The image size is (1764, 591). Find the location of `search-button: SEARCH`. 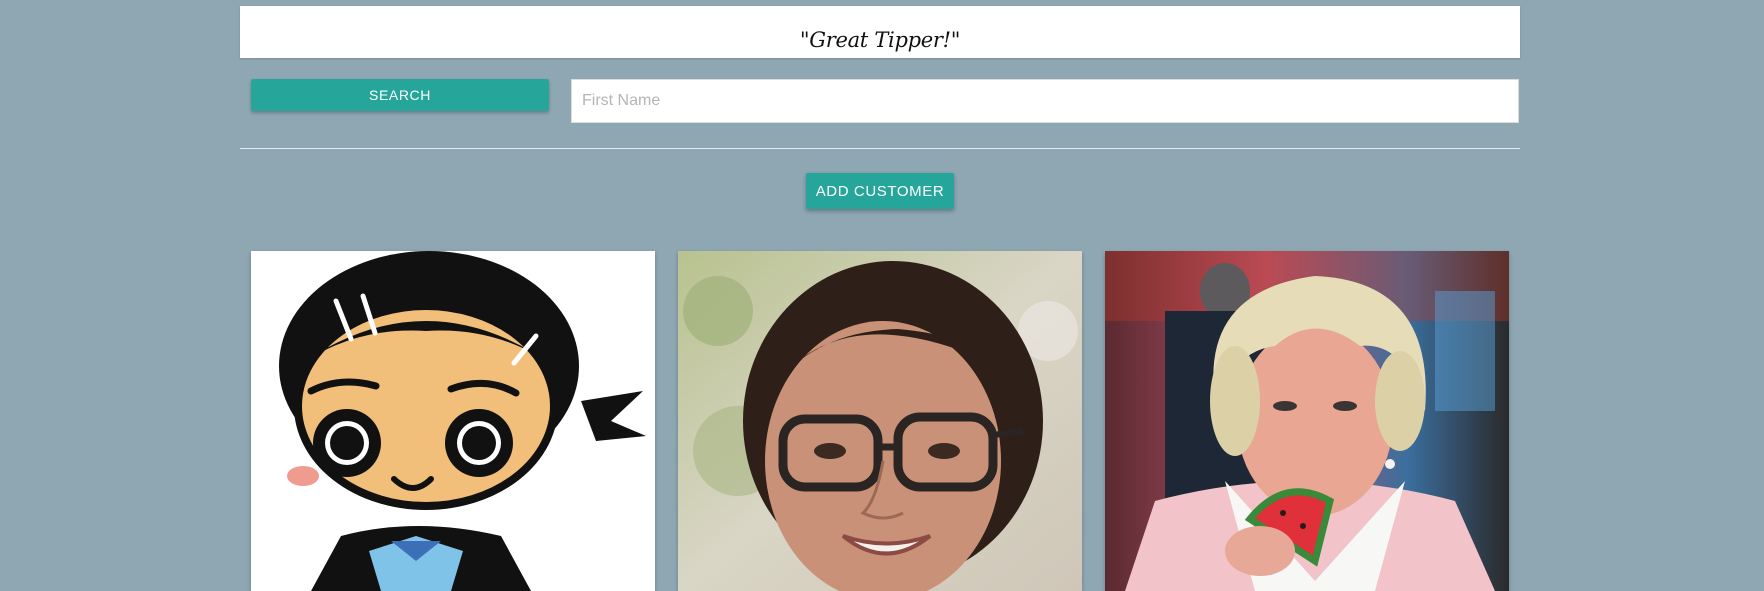

search-button: SEARCH is located at coordinates (400, 95).